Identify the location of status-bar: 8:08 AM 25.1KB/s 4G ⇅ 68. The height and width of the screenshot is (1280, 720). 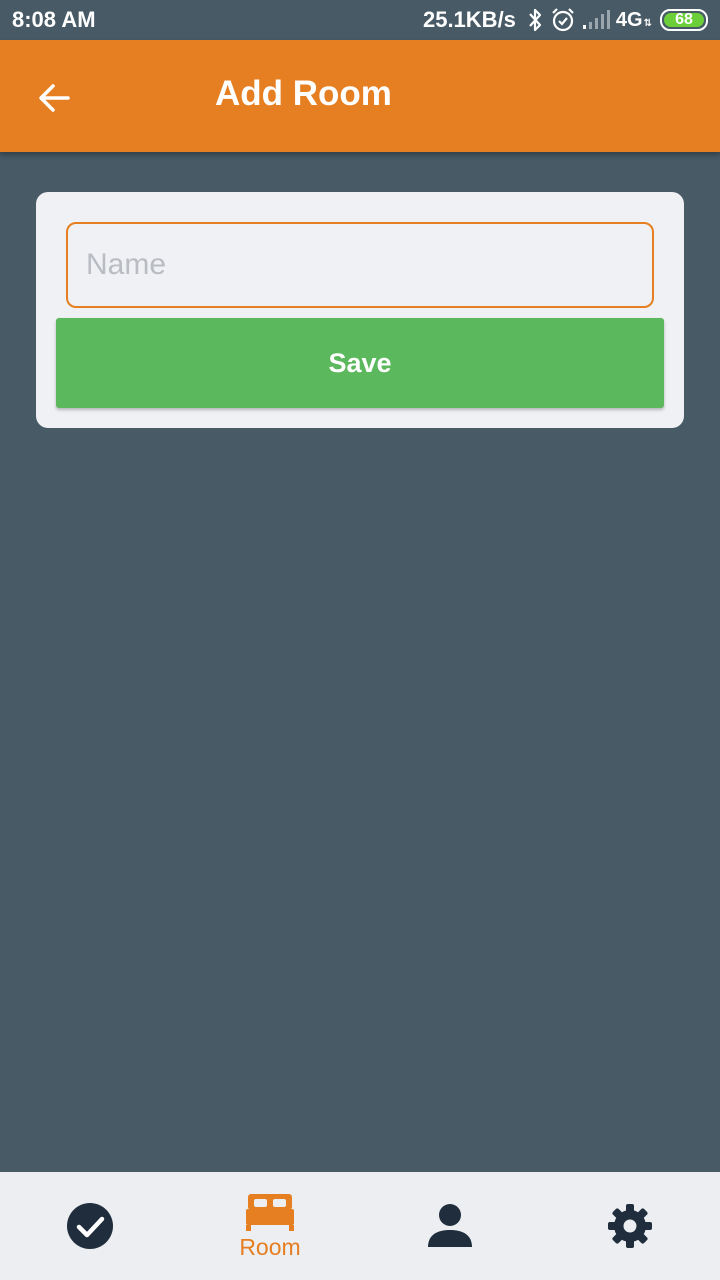
(360, 20).